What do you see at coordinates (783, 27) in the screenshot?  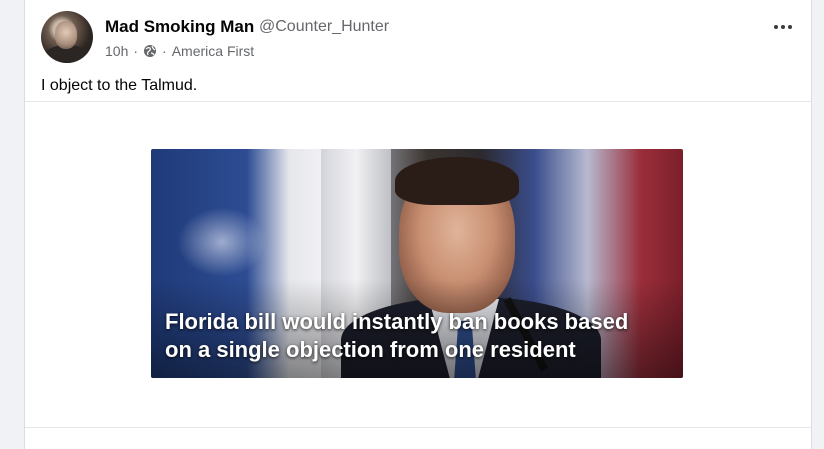 I see `more-options-icon` at bounding box center [783, 27].